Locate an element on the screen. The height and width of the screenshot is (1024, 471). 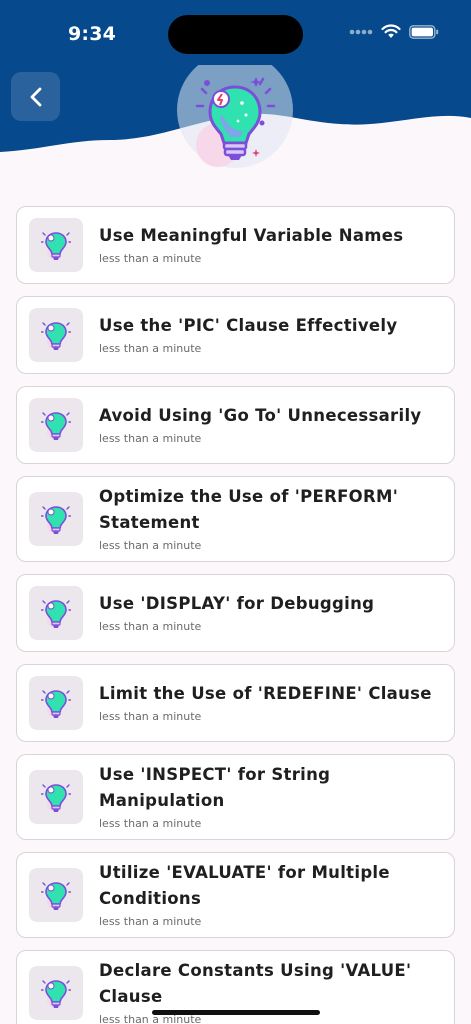
back-button is located at coordinates (35, 96).